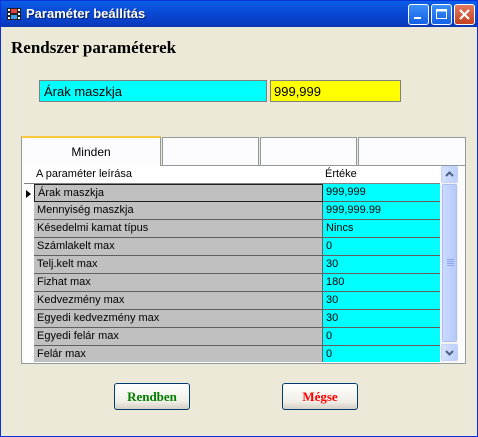 Image resolution: width=478 pixels, height=437 pixels. Describe the element at coordinates (178, 193) in the screenshot. I see `row-description-cell: Árak maszkja` at that location.